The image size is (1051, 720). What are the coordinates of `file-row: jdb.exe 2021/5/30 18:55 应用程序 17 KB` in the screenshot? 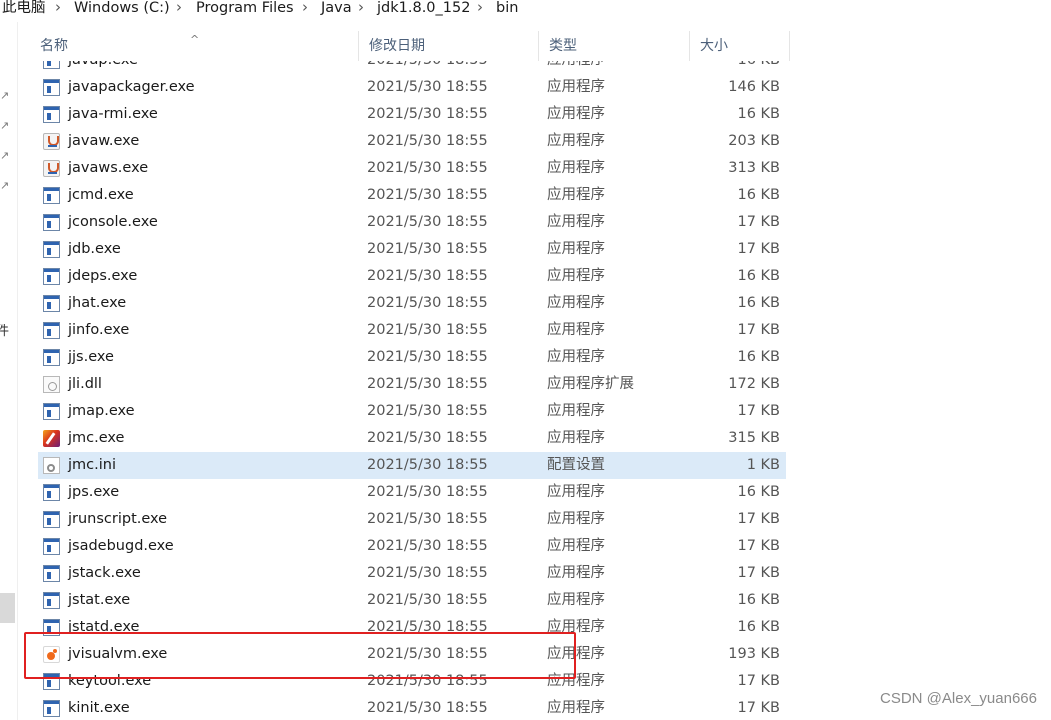 It's located at (412, 249).